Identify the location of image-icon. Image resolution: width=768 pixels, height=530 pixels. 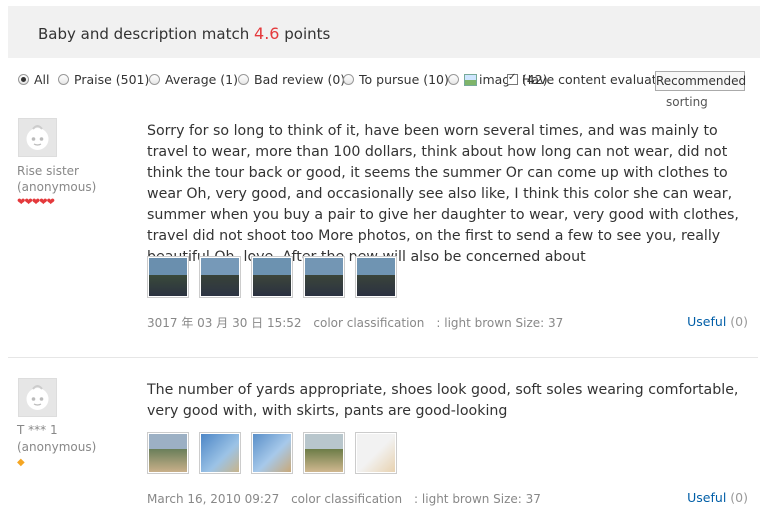
(470, 79).